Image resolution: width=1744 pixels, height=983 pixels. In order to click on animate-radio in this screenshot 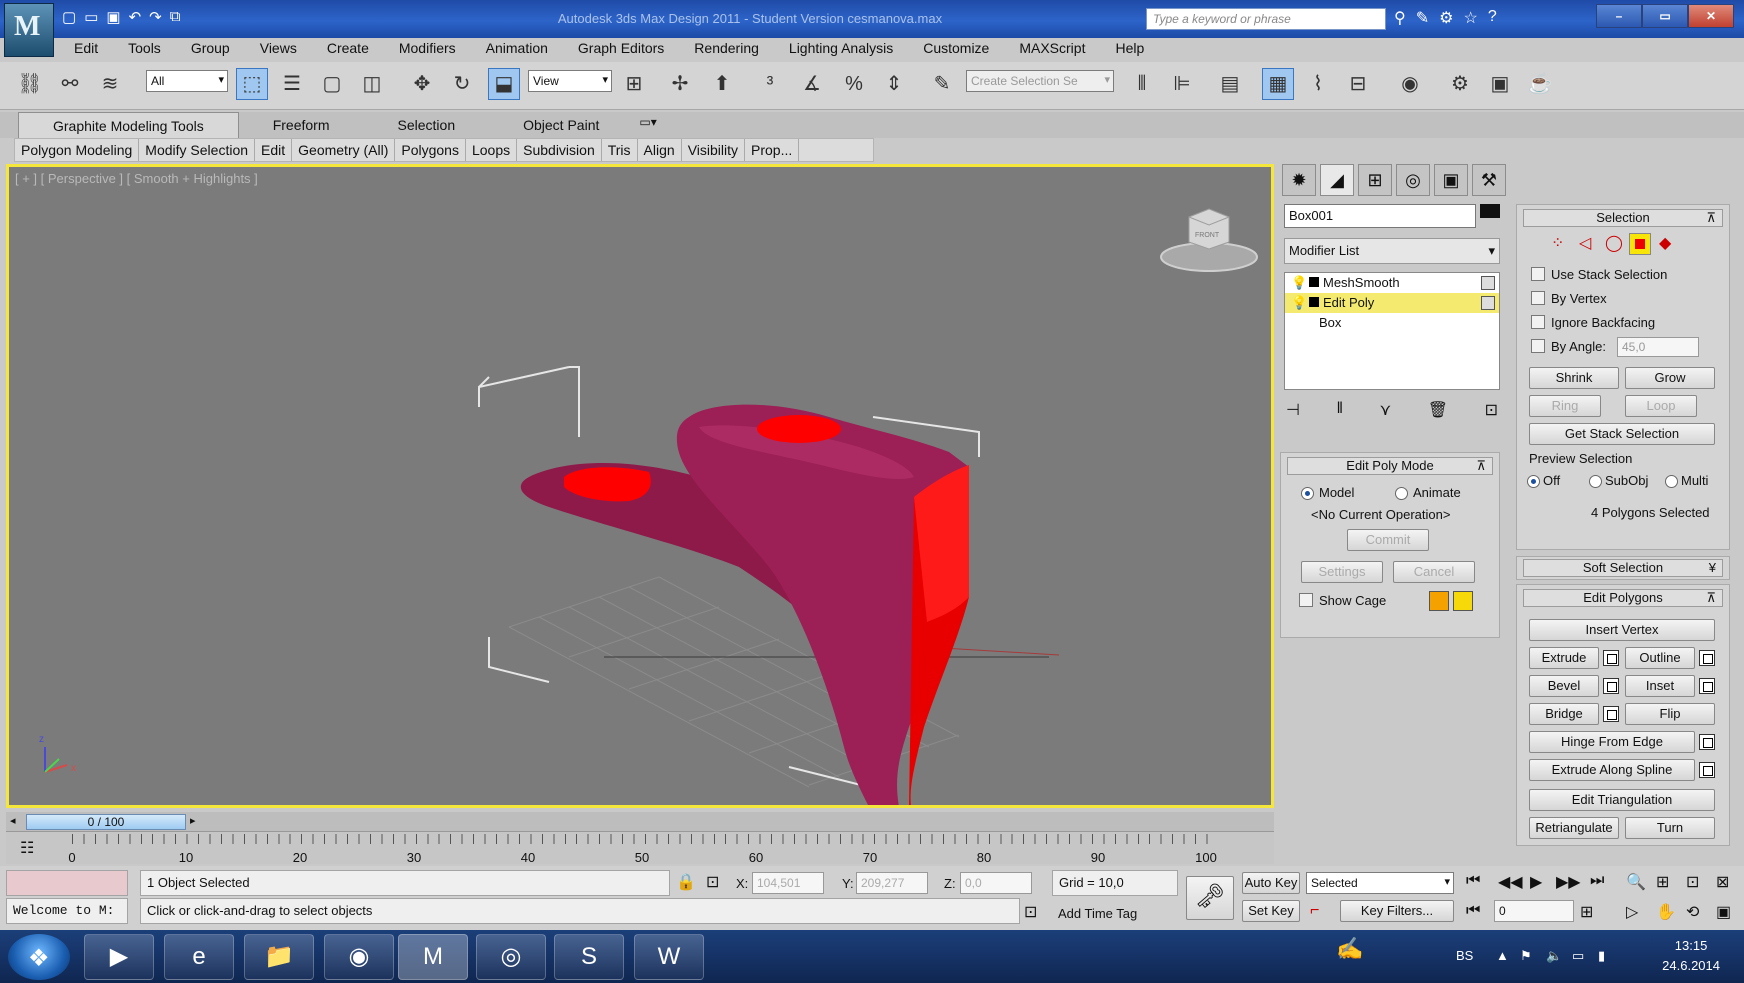, I will do `click(1401, 493)`.